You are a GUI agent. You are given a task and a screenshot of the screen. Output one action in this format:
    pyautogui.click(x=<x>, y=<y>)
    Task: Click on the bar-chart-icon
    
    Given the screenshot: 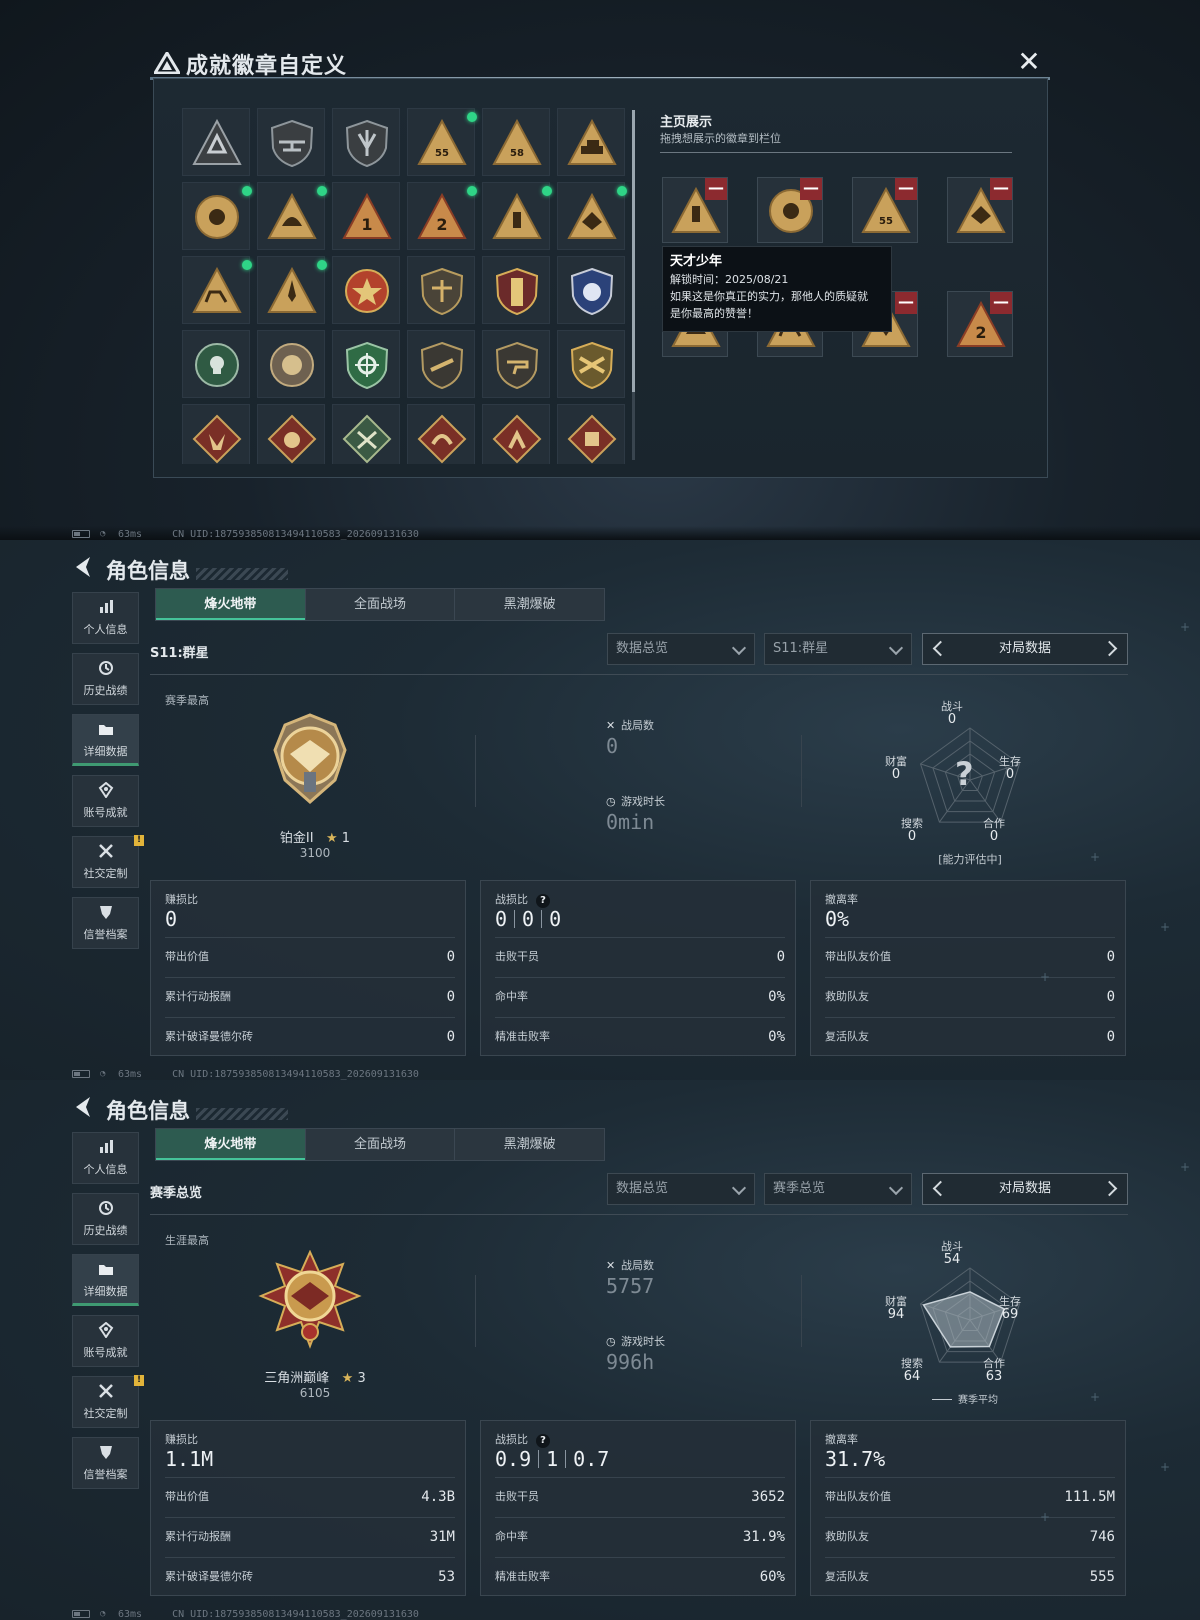 What is the action you would take?
    pyautogui.click(x=105, y=1150)
    